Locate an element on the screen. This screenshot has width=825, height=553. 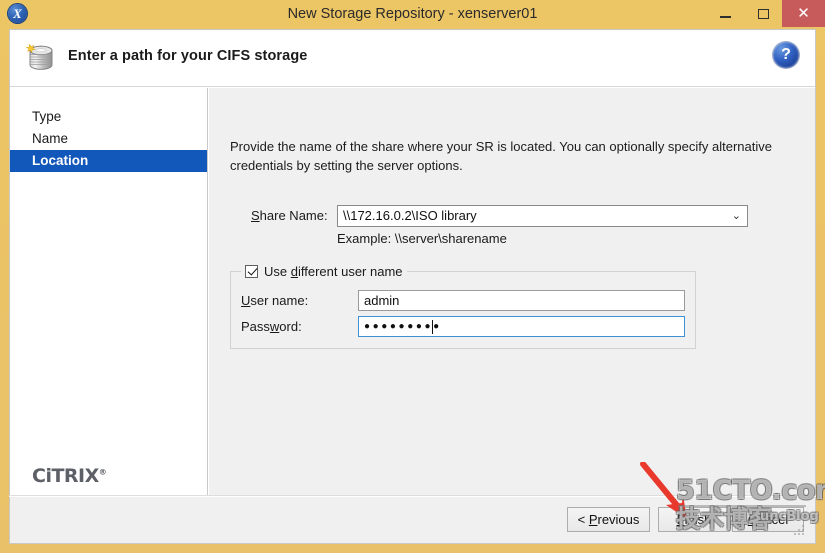
cancel-button-label: Cancel is located at coordinates (768, 519).